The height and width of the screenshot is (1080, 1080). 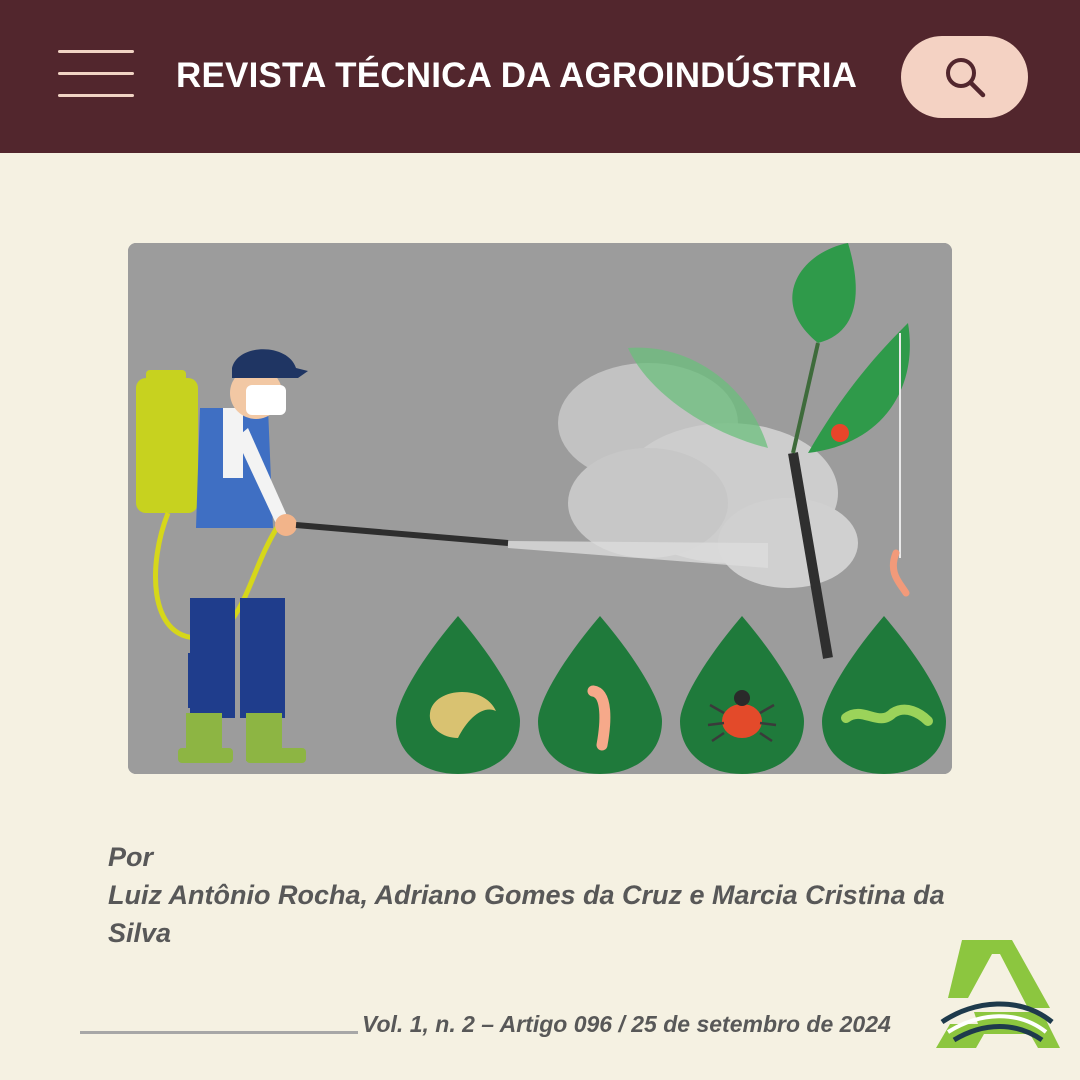 I want to click on top-bar: REVISTA TÉCNICA DA AGROINDÚSTRIA, so click(x=540, y=76).